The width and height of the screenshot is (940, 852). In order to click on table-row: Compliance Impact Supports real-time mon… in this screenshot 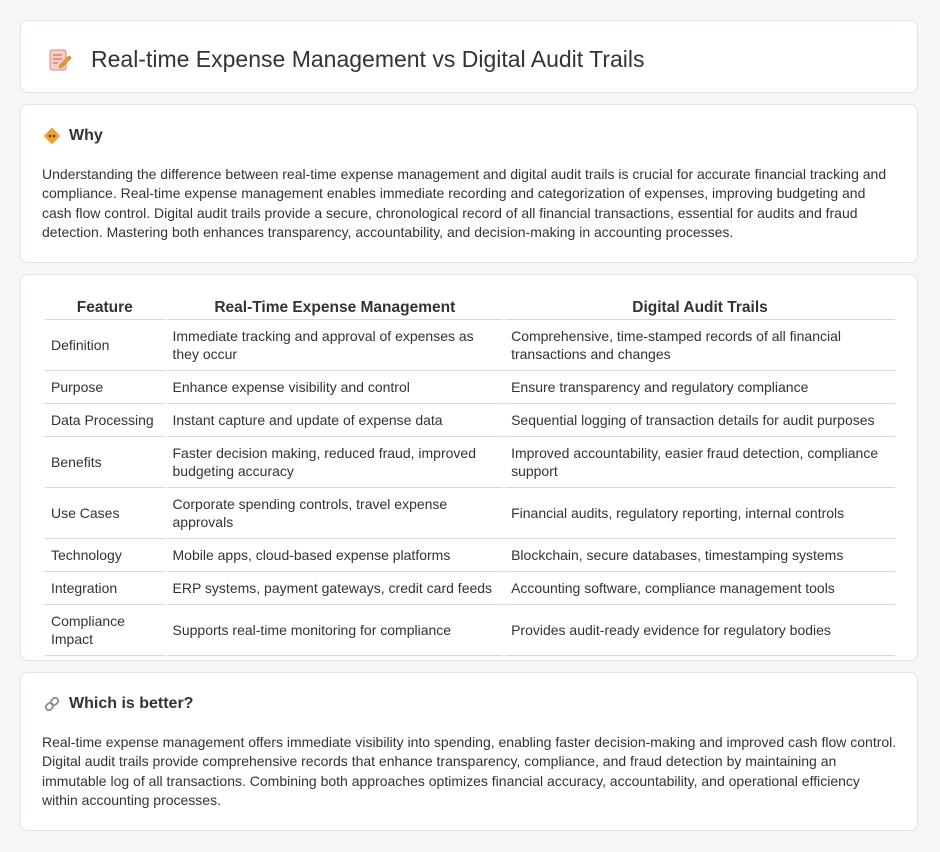, I will do `click(470, 630)`.